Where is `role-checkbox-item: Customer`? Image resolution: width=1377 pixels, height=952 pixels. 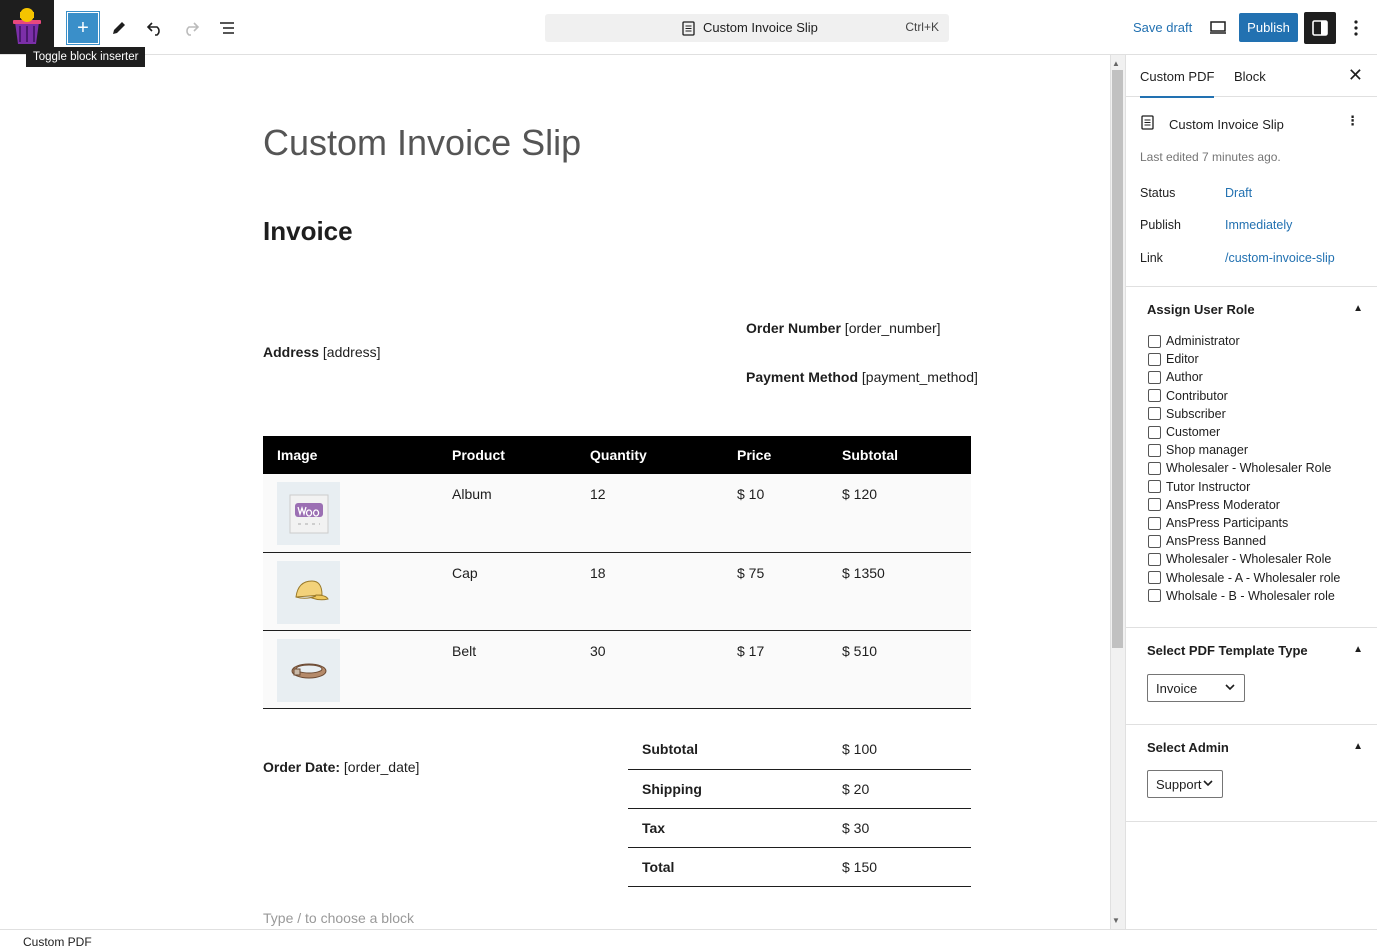
role-checkbox-item: Customer is located at coordinates (1184, 432).